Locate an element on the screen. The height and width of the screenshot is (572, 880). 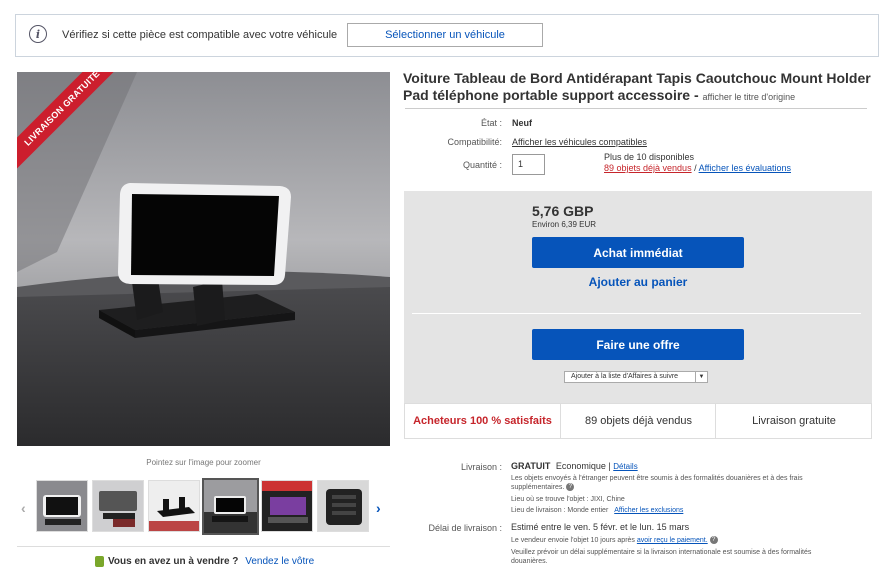
thumbnail-selected is located at coordinates (230, 506).